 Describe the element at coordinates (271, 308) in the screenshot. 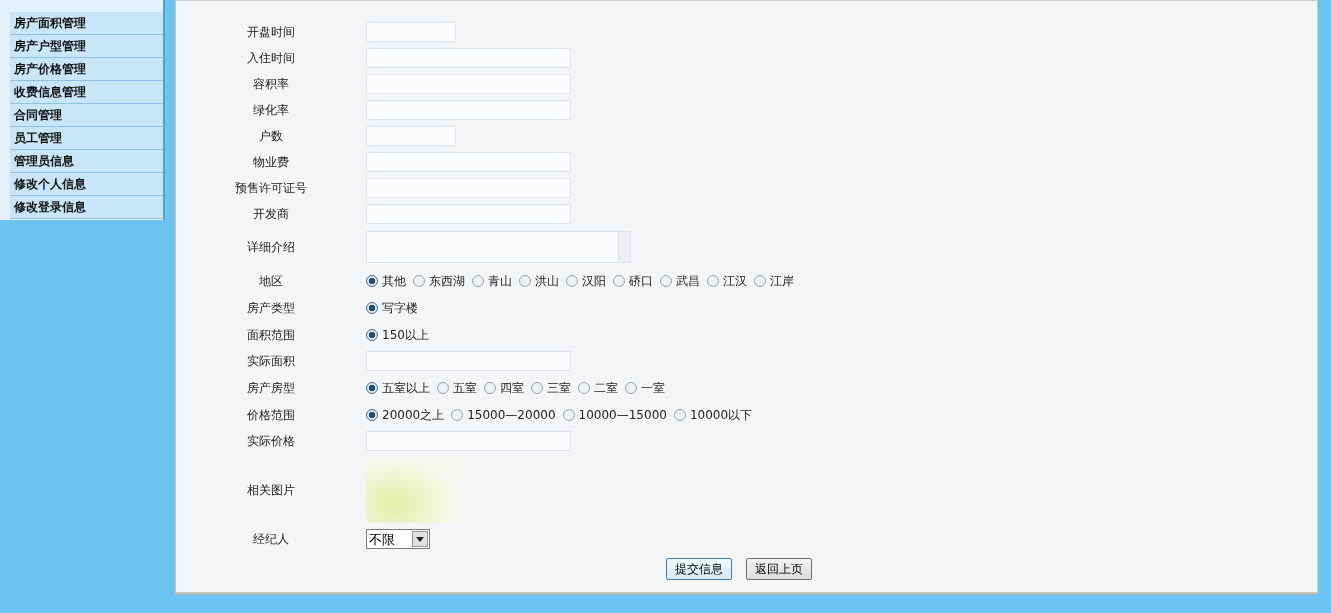

I see `field-label: 房产类型` at that location.